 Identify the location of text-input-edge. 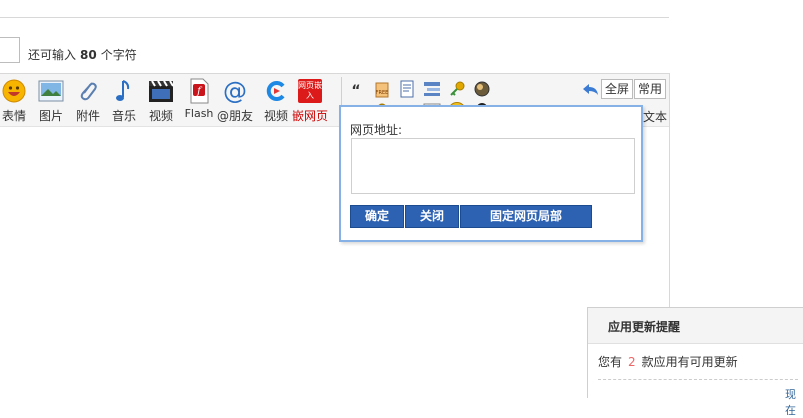
(10, 50).